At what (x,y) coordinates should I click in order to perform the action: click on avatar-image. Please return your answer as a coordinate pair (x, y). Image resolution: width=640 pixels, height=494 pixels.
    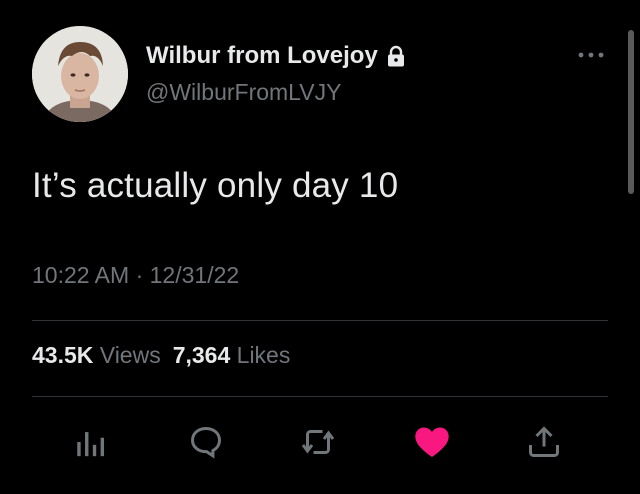
    Looking at the image, I should click on (80, 74).